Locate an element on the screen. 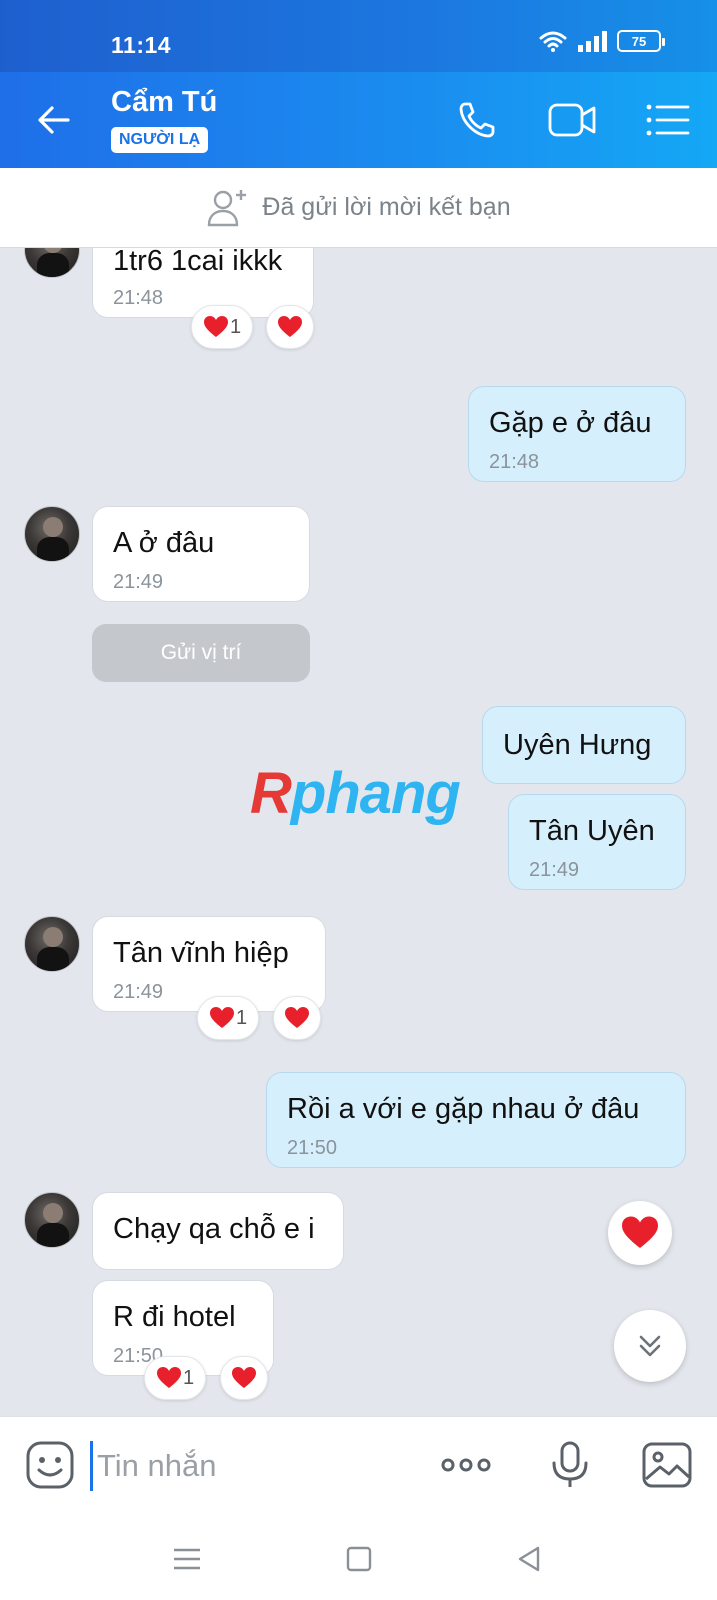 Image resolution: width=717 pixels, height=1600 pixels. chat-header: 11:14 75 Cẩm Tú NGƯỜI LẠ is located at coordinates (358, 84).